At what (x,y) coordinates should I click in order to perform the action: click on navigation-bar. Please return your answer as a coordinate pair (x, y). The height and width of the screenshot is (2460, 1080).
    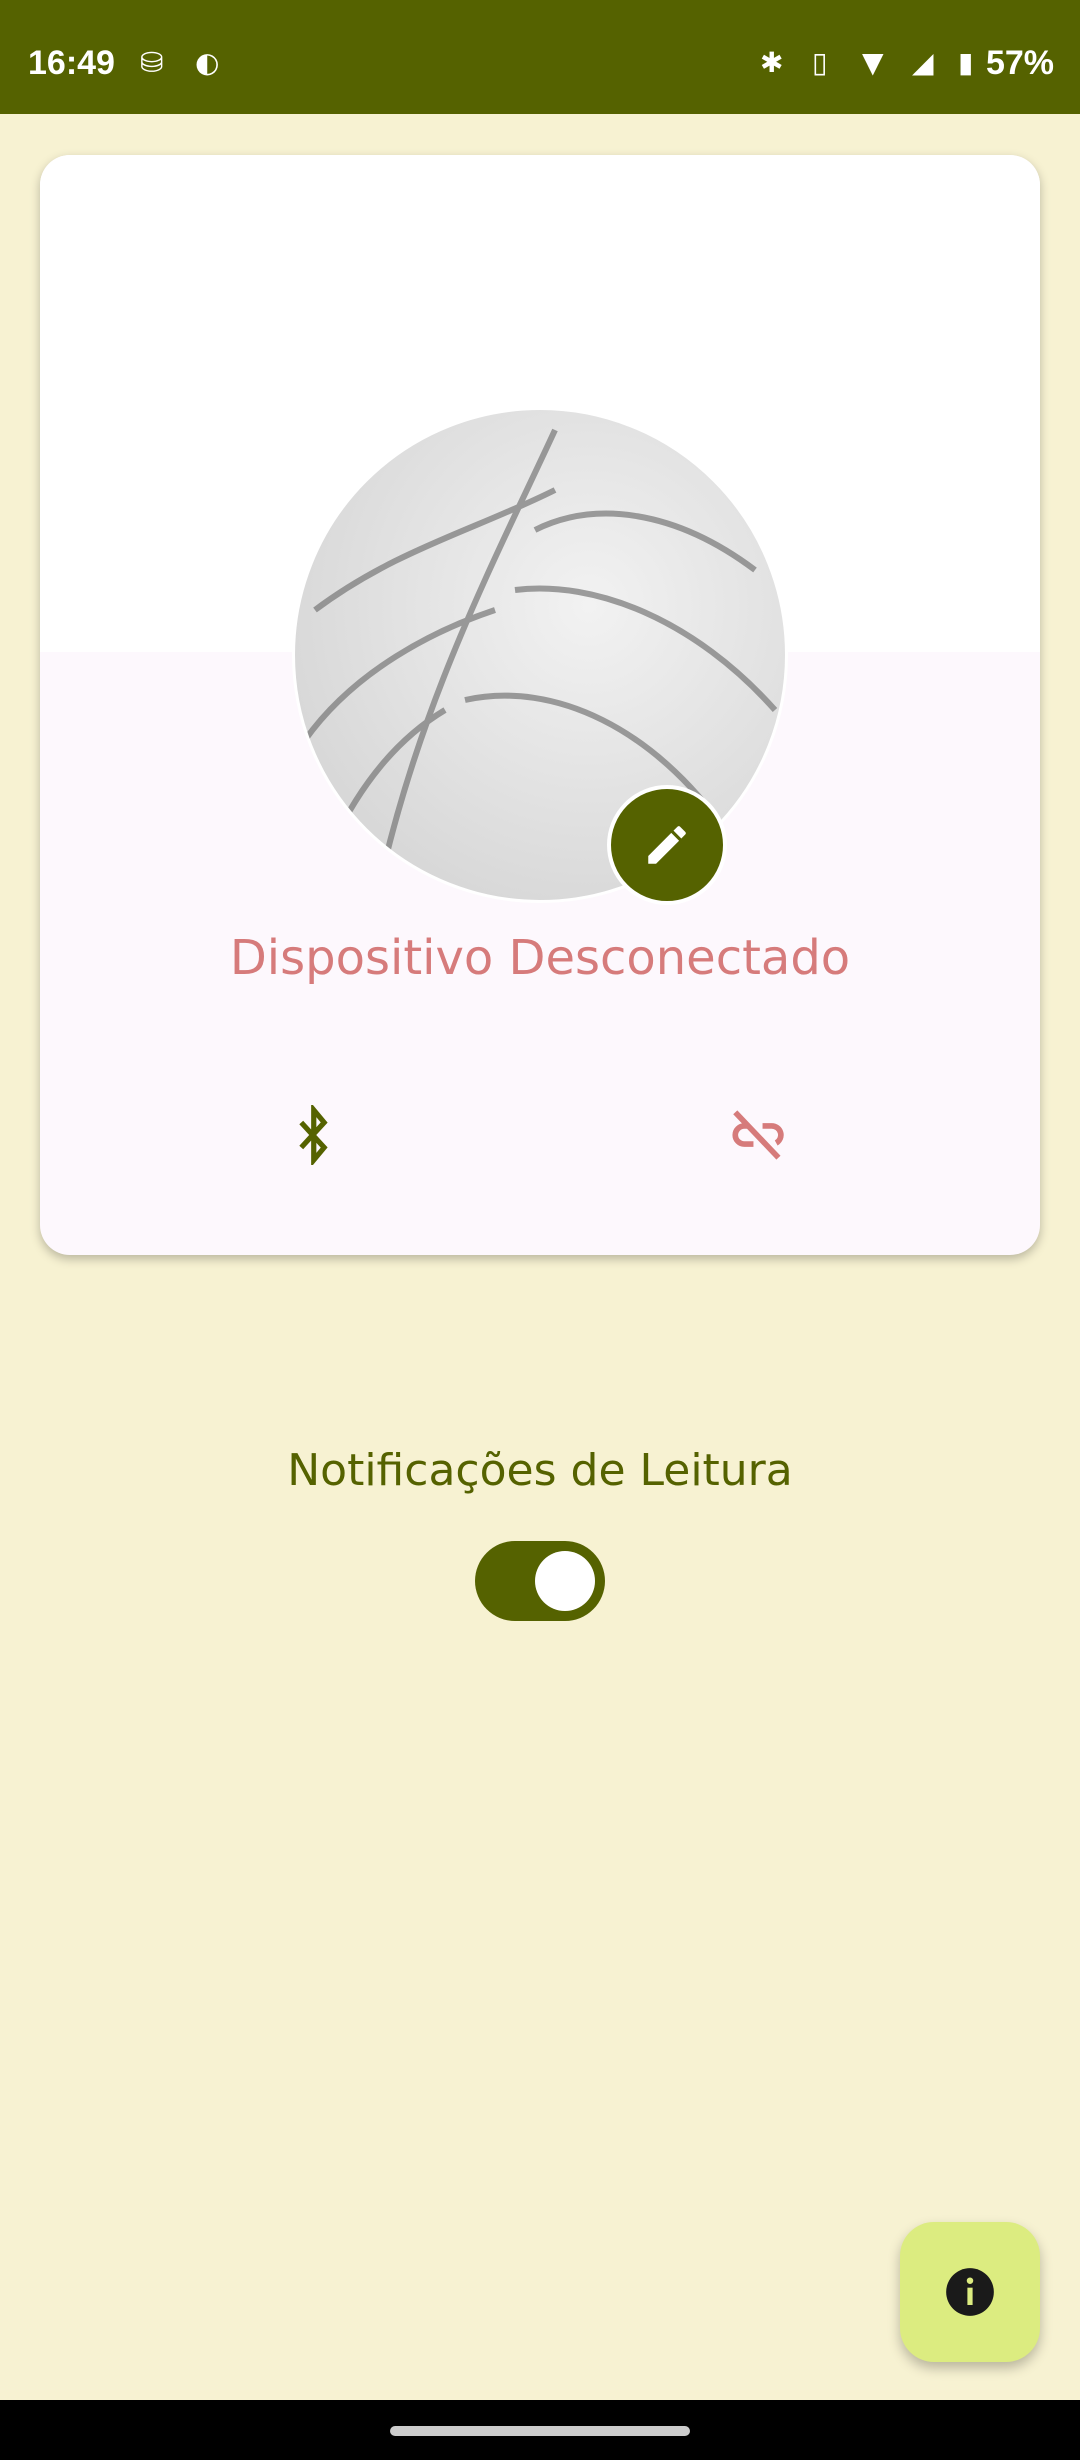
    Looking at the image, I should click on (540, 2430).